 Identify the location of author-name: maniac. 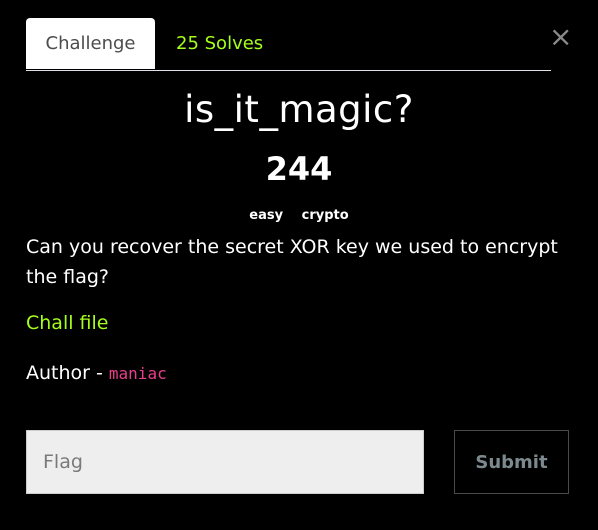
(137, 373).